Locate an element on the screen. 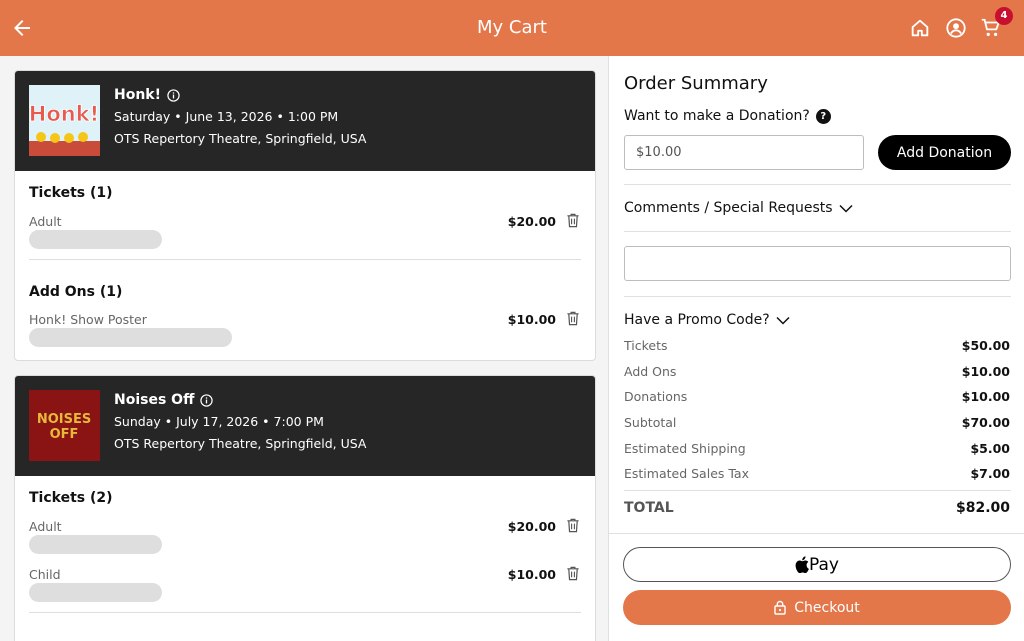  ticket-price: $10.00 is located at coordinates (531, 574).